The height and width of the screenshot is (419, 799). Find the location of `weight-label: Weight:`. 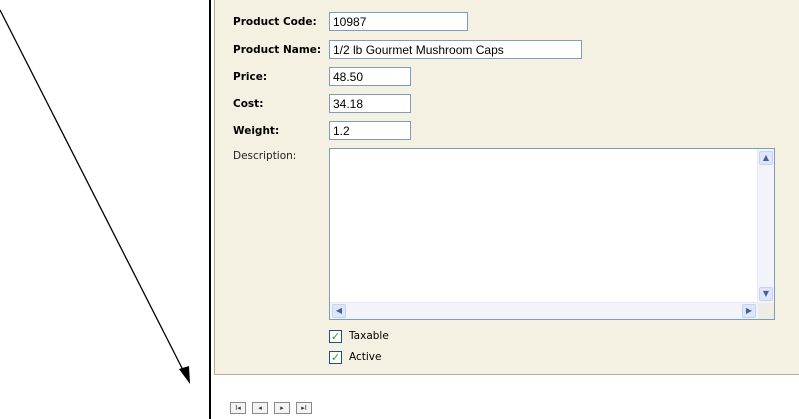

weight-label: Weight: is located at coordinates (256, 131).